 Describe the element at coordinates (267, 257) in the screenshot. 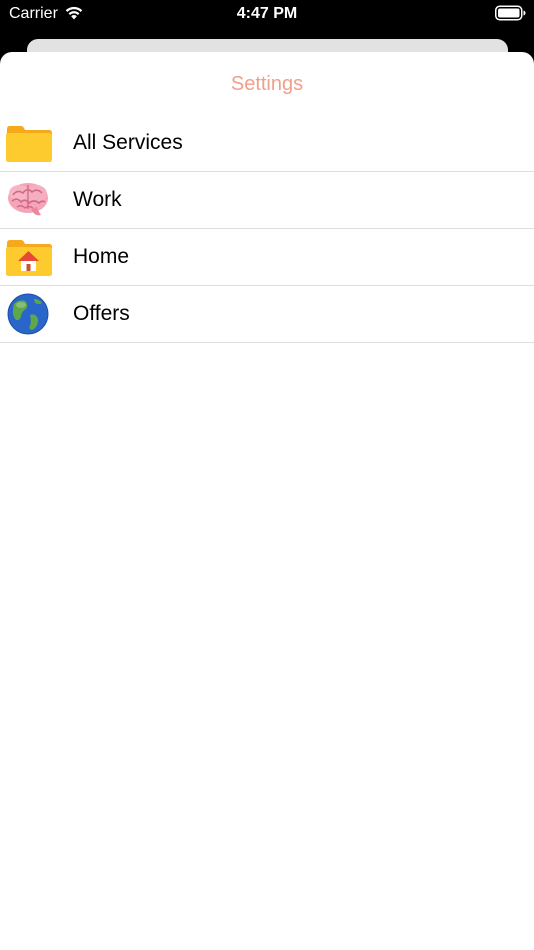

I see `list-item-home: Home` at that location.